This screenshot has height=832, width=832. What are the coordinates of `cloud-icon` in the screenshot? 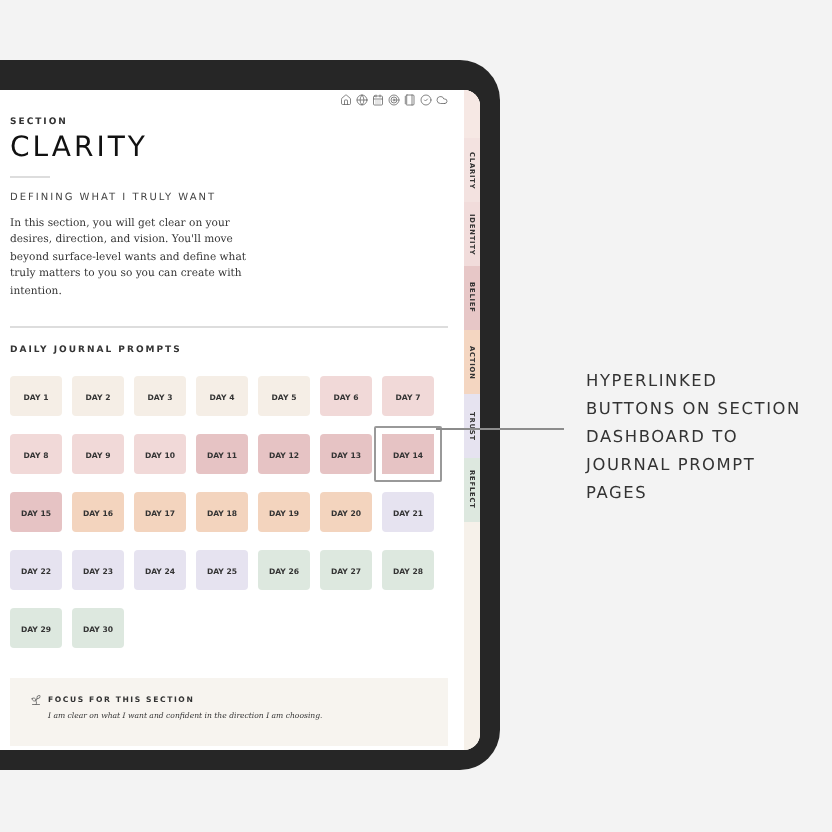 It's located at (442, 100).